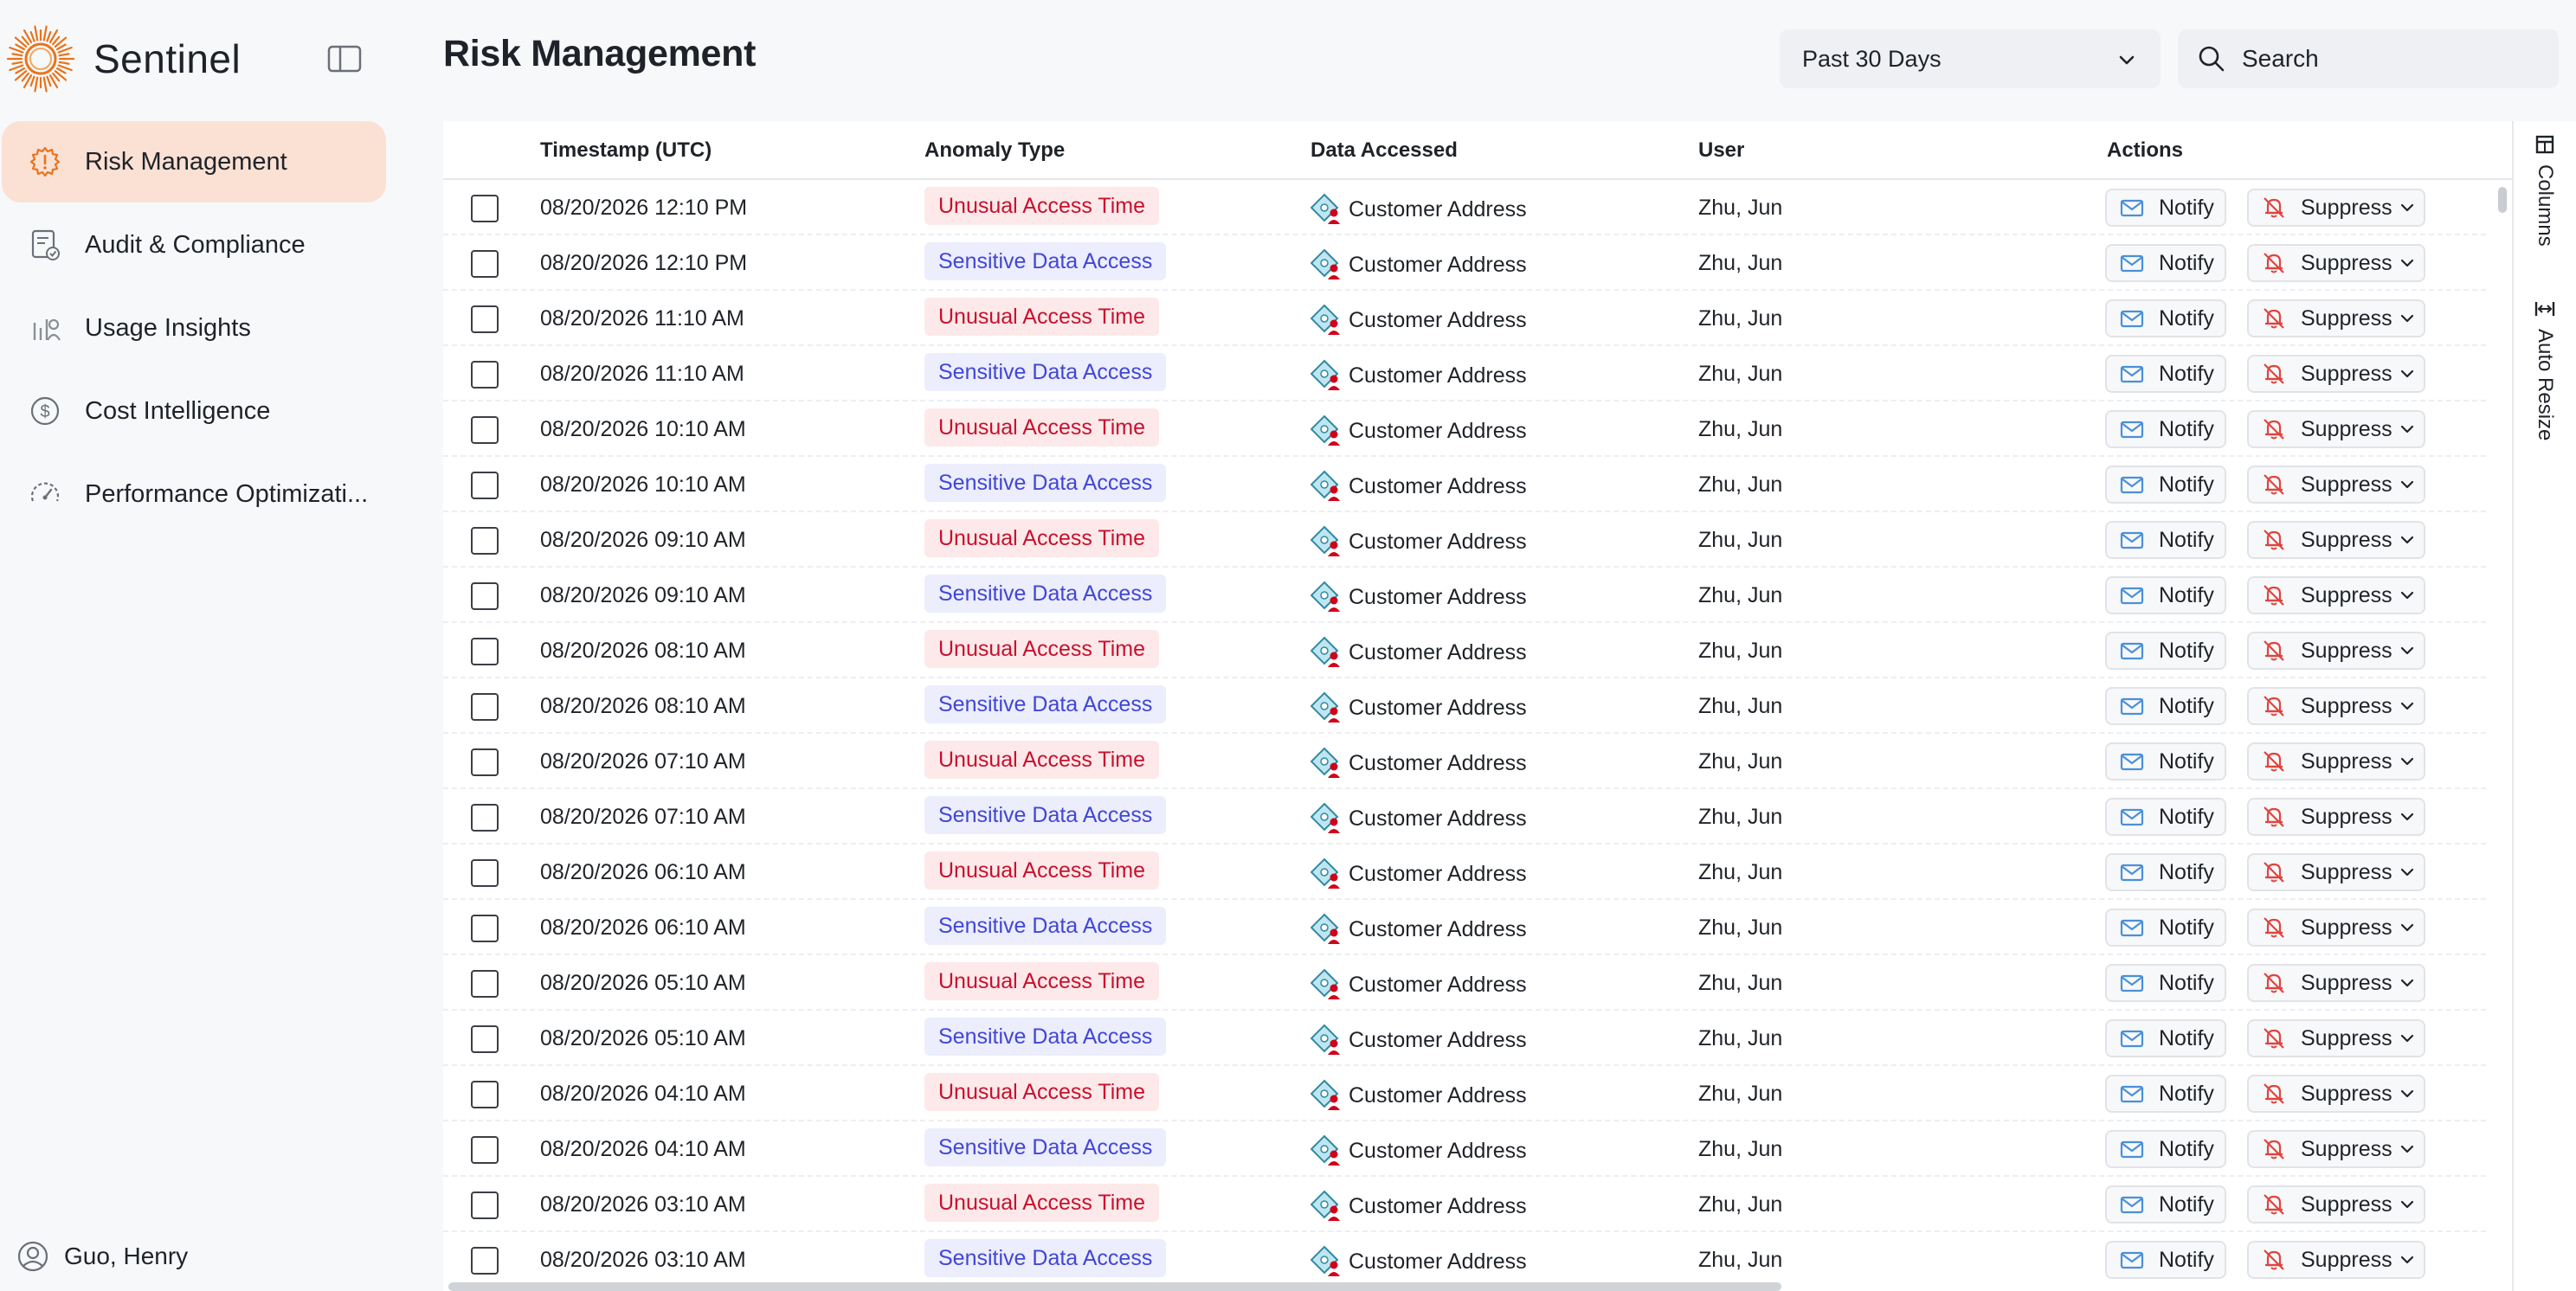 The width and height of the screenshot is (2576, 1291). I want to click on column-header-timestamp: Timestamp (UTC), so click(626, 150).